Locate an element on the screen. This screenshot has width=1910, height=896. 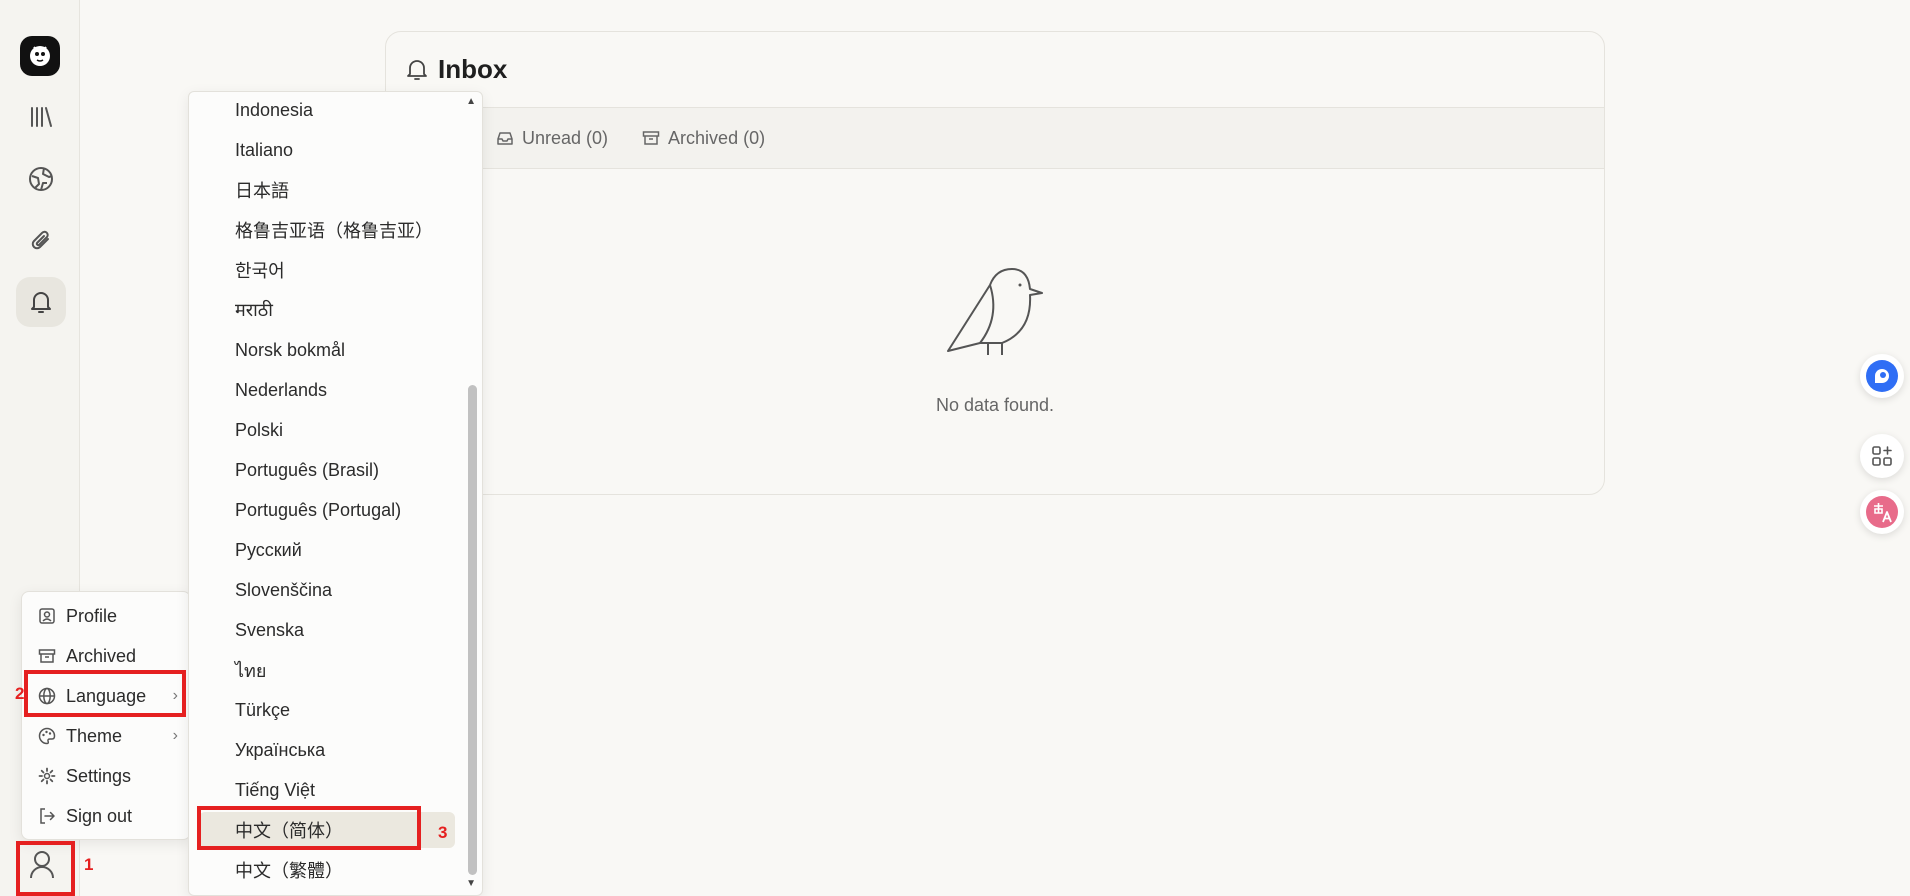
language-option: Українська is located at coordinates (326, 750).